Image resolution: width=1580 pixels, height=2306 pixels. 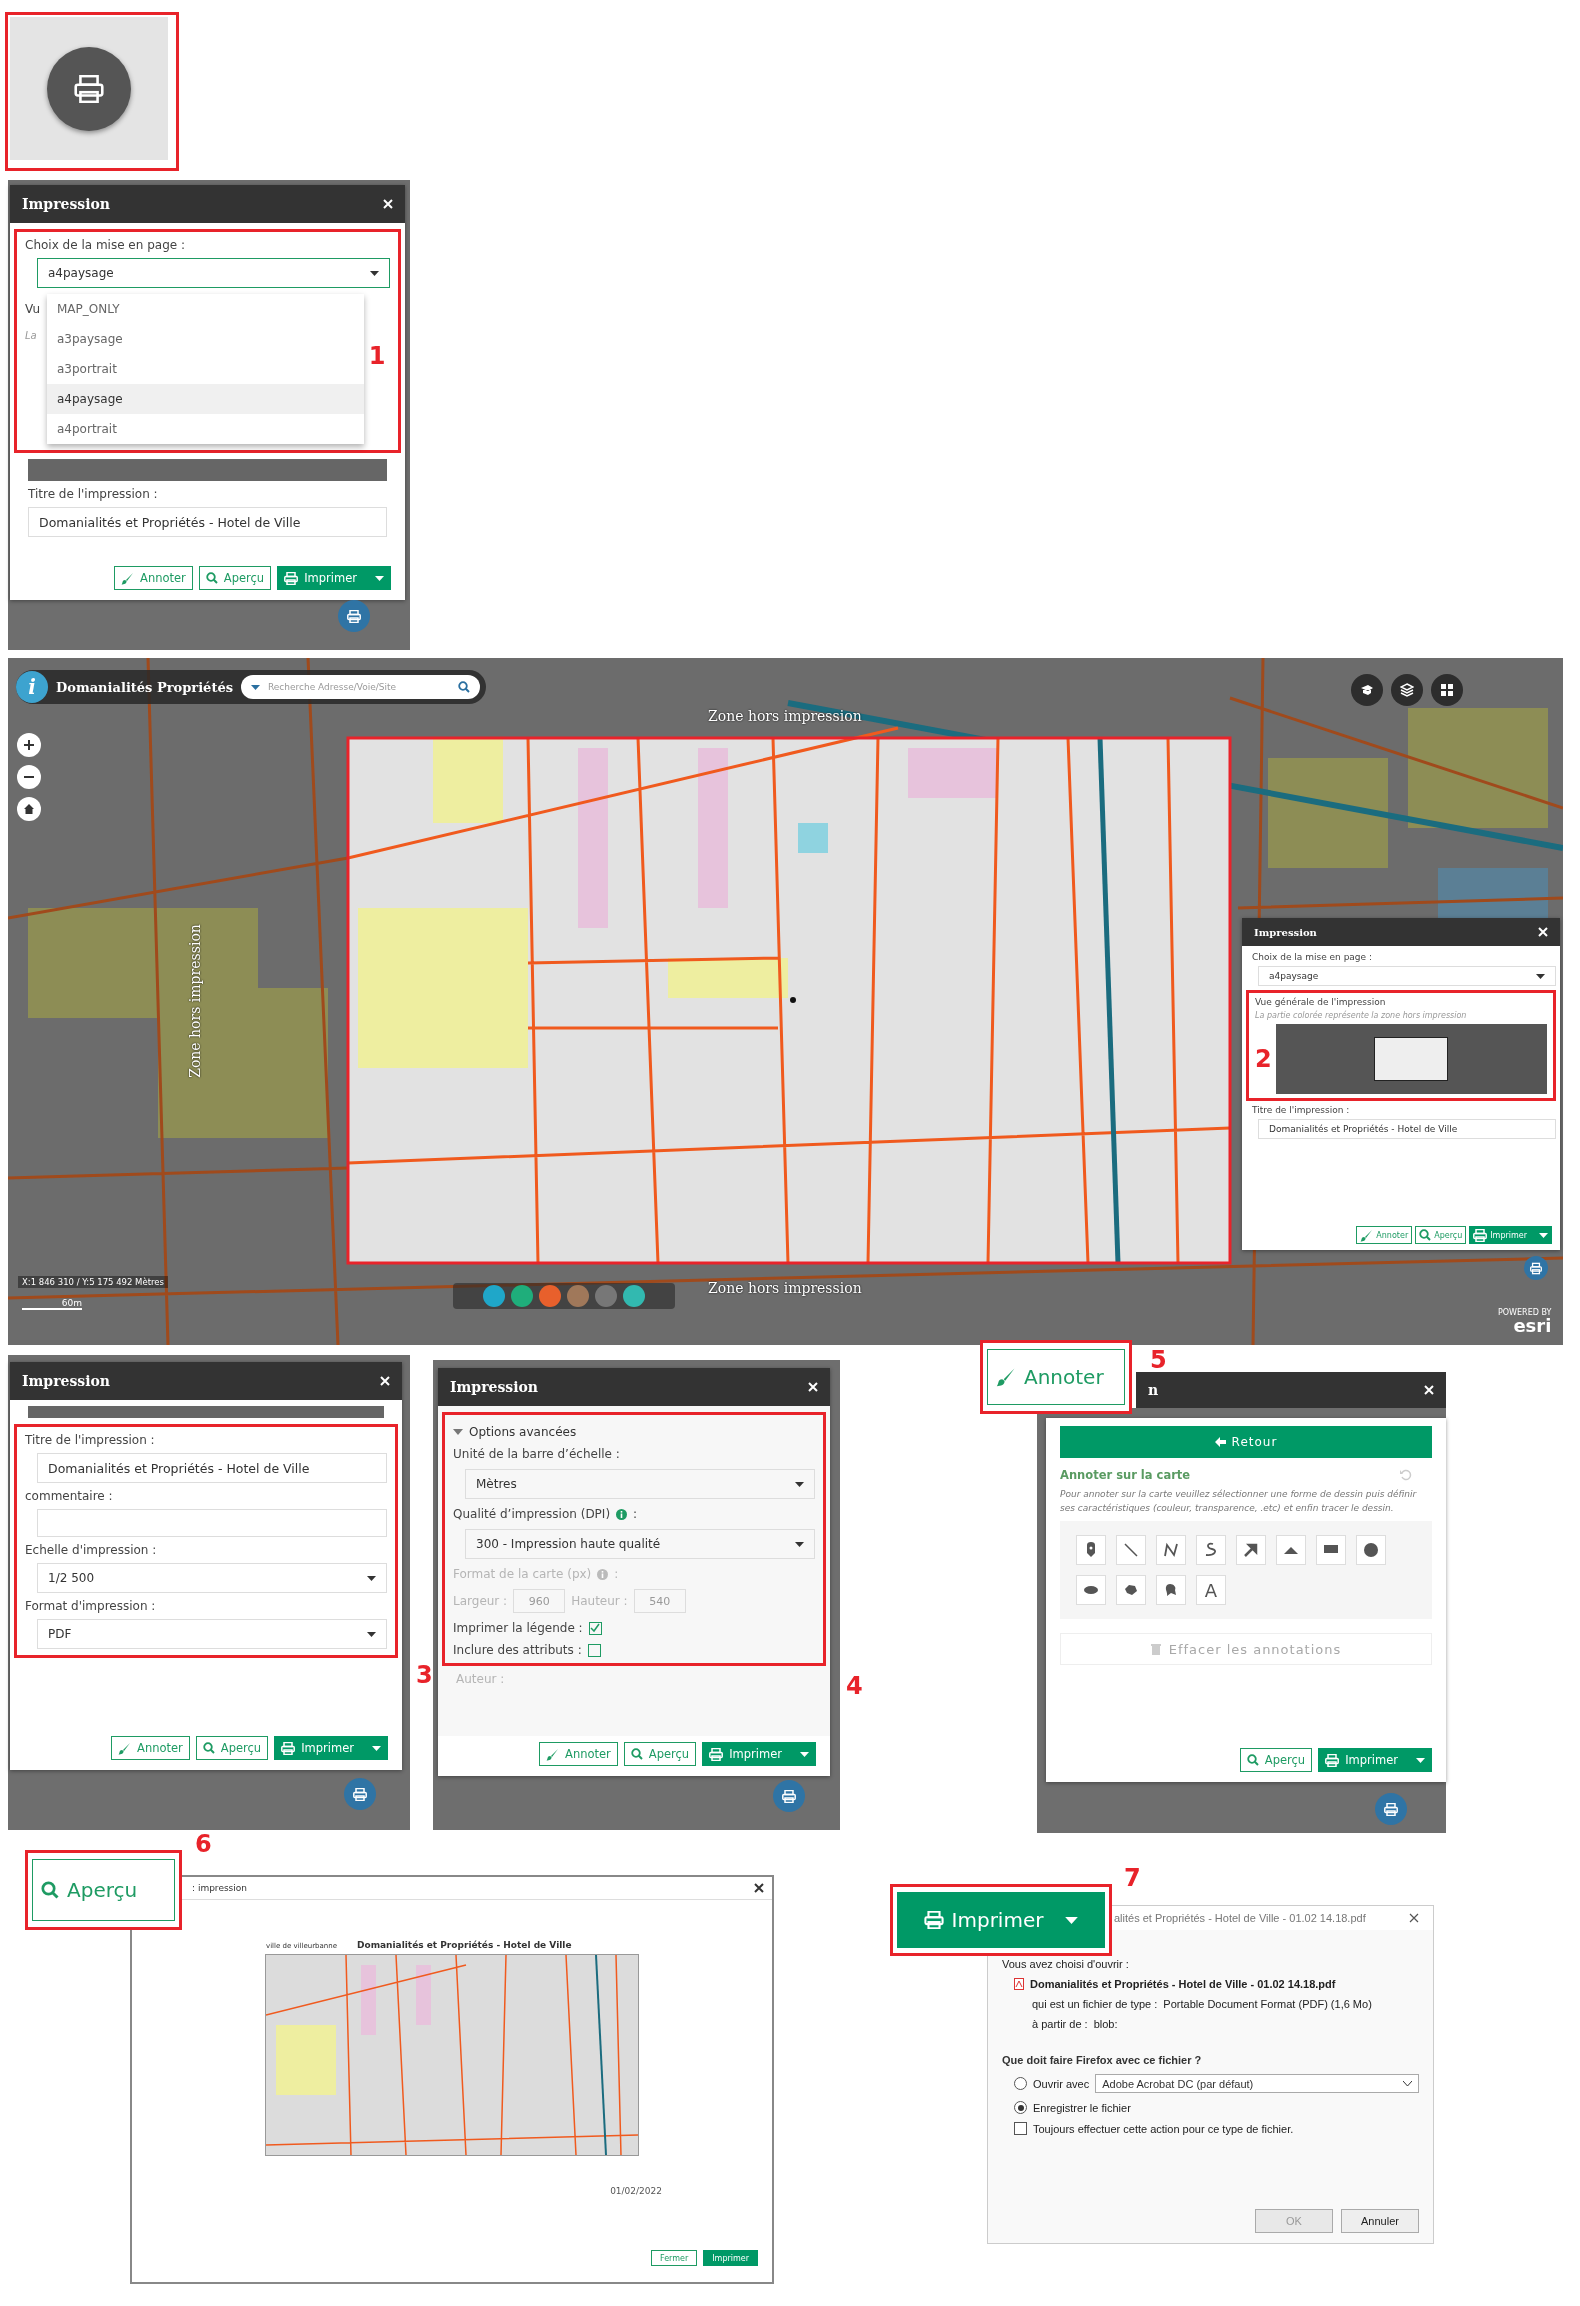 What do you see at coordinates (205, 369) in the screenshot?
I see `dropdown-option: a3portrait` at bounding box center [205, 369].